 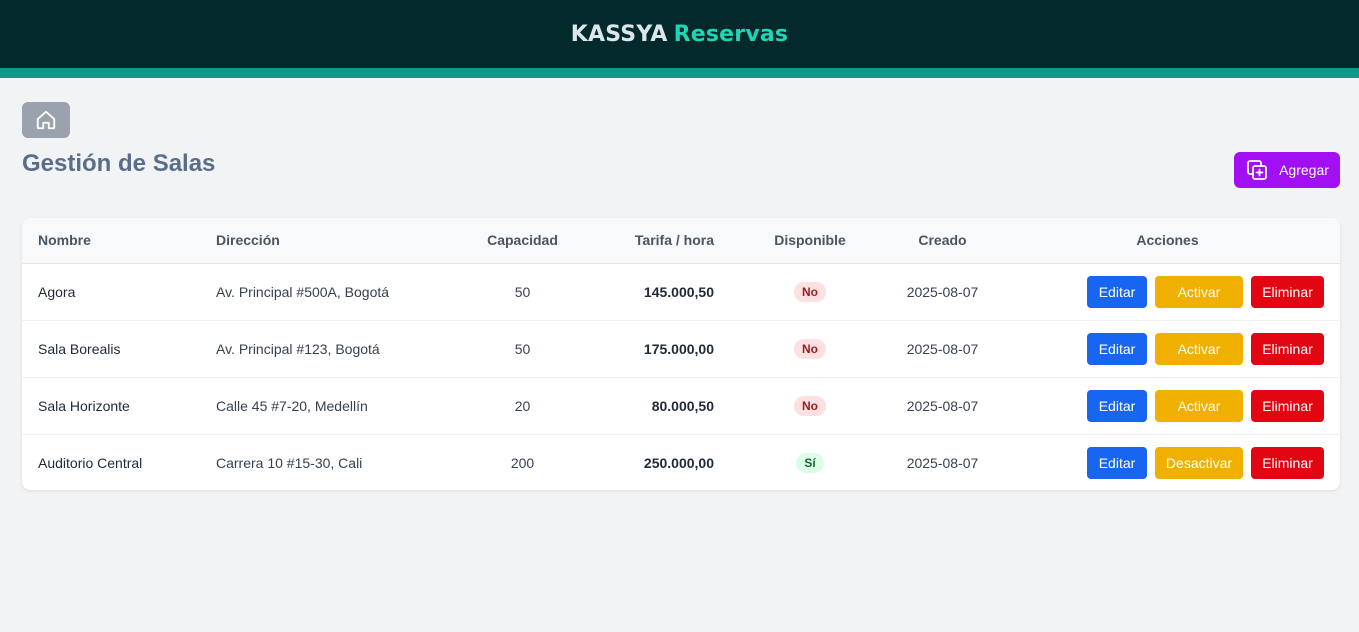 I want to click on app-brand: KASSYA Reservas, so click(x=679, y=34).